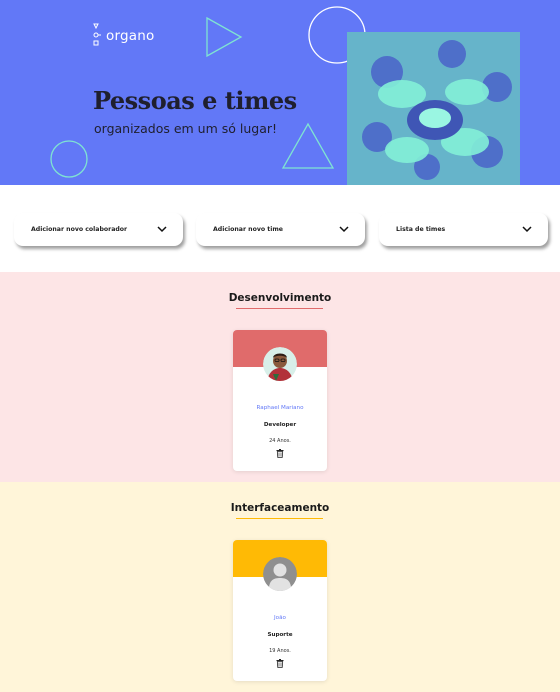  What do you see at coordinates (79, 229) in the screenshot?
I see `dropdown-label: Adicionar novo colaborador` at bounding box center [79, 229].